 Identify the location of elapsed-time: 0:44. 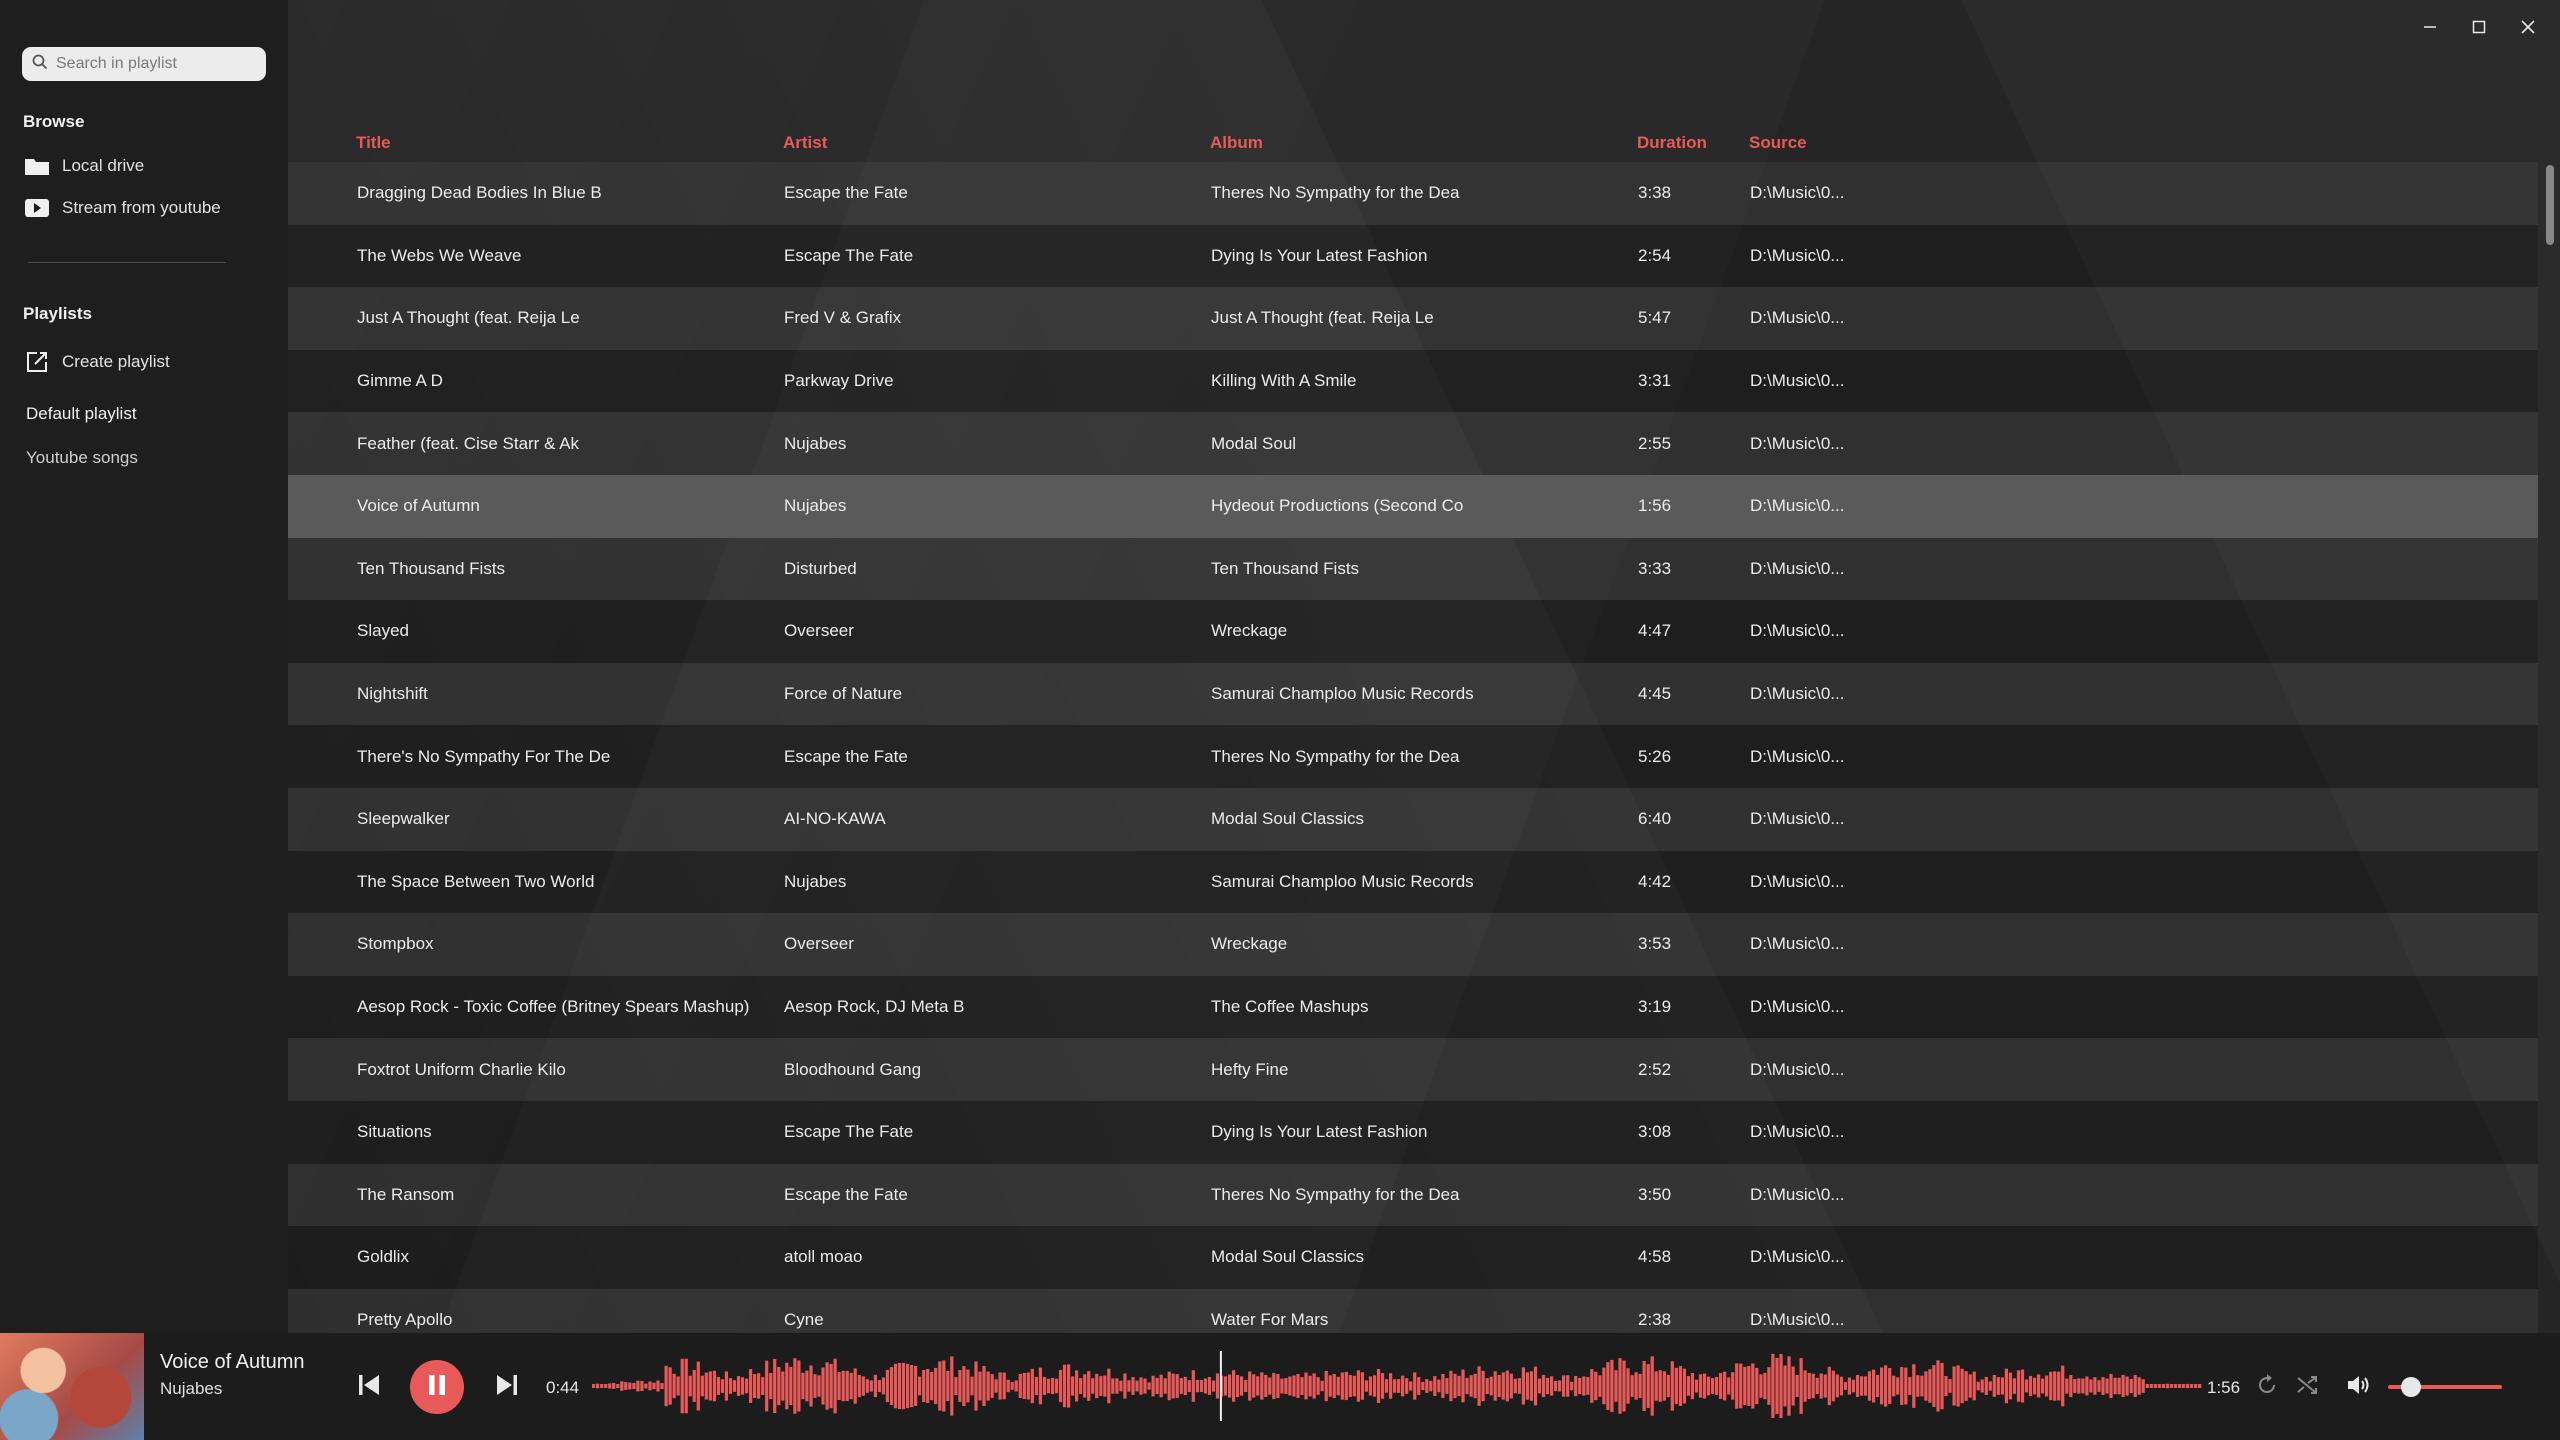
(563, 1387).